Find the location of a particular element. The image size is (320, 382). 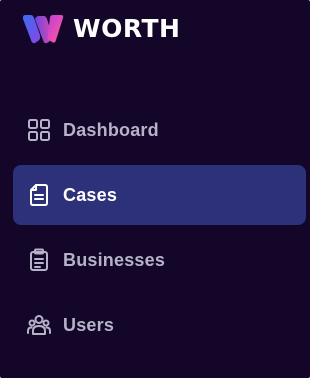

sidebar-item-users: Users is located at coordinates (159, 325).